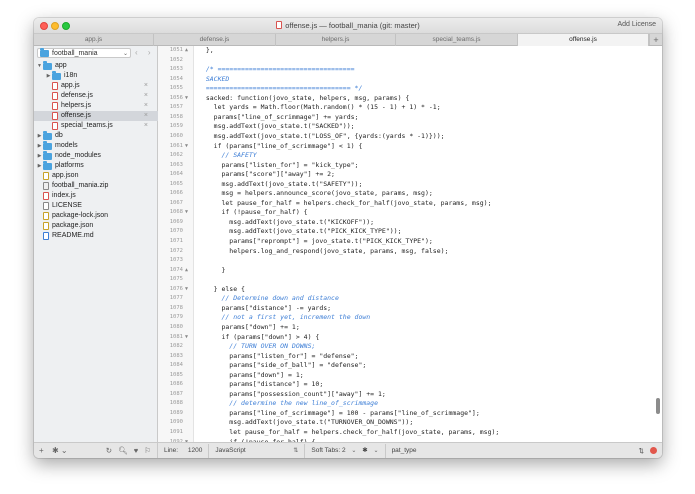 This screenshot has height=494, width=695. What do you see at coordinates (410, 61) in the screenshot?
I see `code-line: 1052` at bounding box center [410, 61].